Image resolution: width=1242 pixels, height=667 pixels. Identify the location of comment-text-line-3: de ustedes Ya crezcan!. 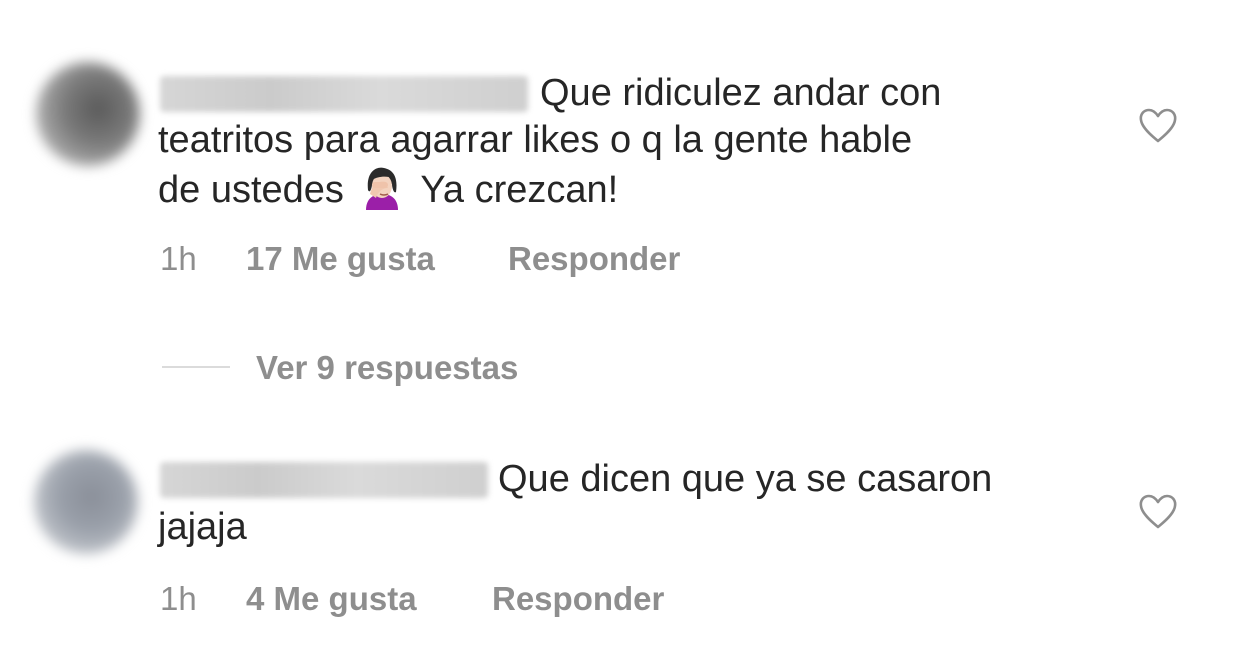
(388, 189).